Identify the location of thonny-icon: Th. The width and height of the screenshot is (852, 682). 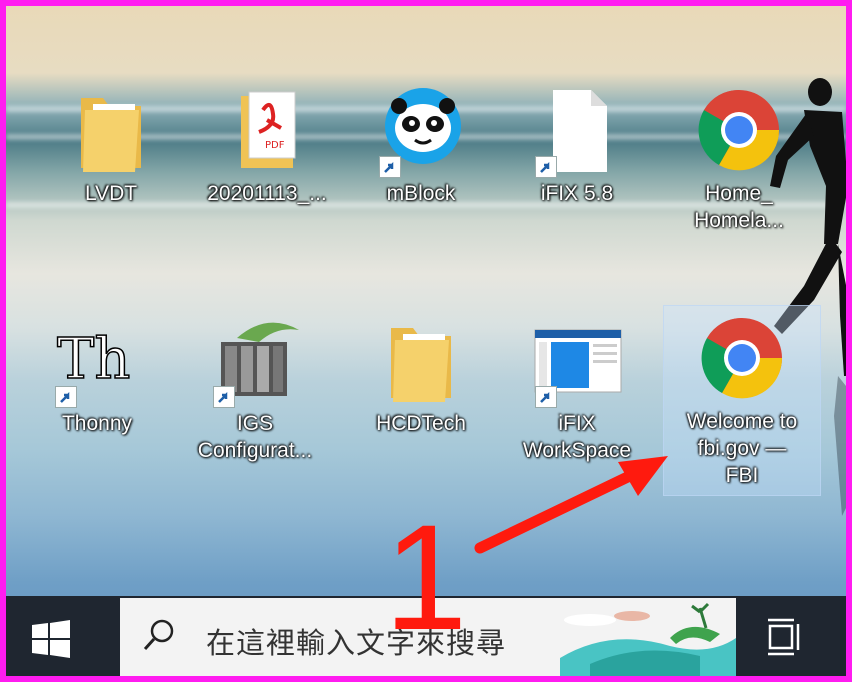
(97, 360).